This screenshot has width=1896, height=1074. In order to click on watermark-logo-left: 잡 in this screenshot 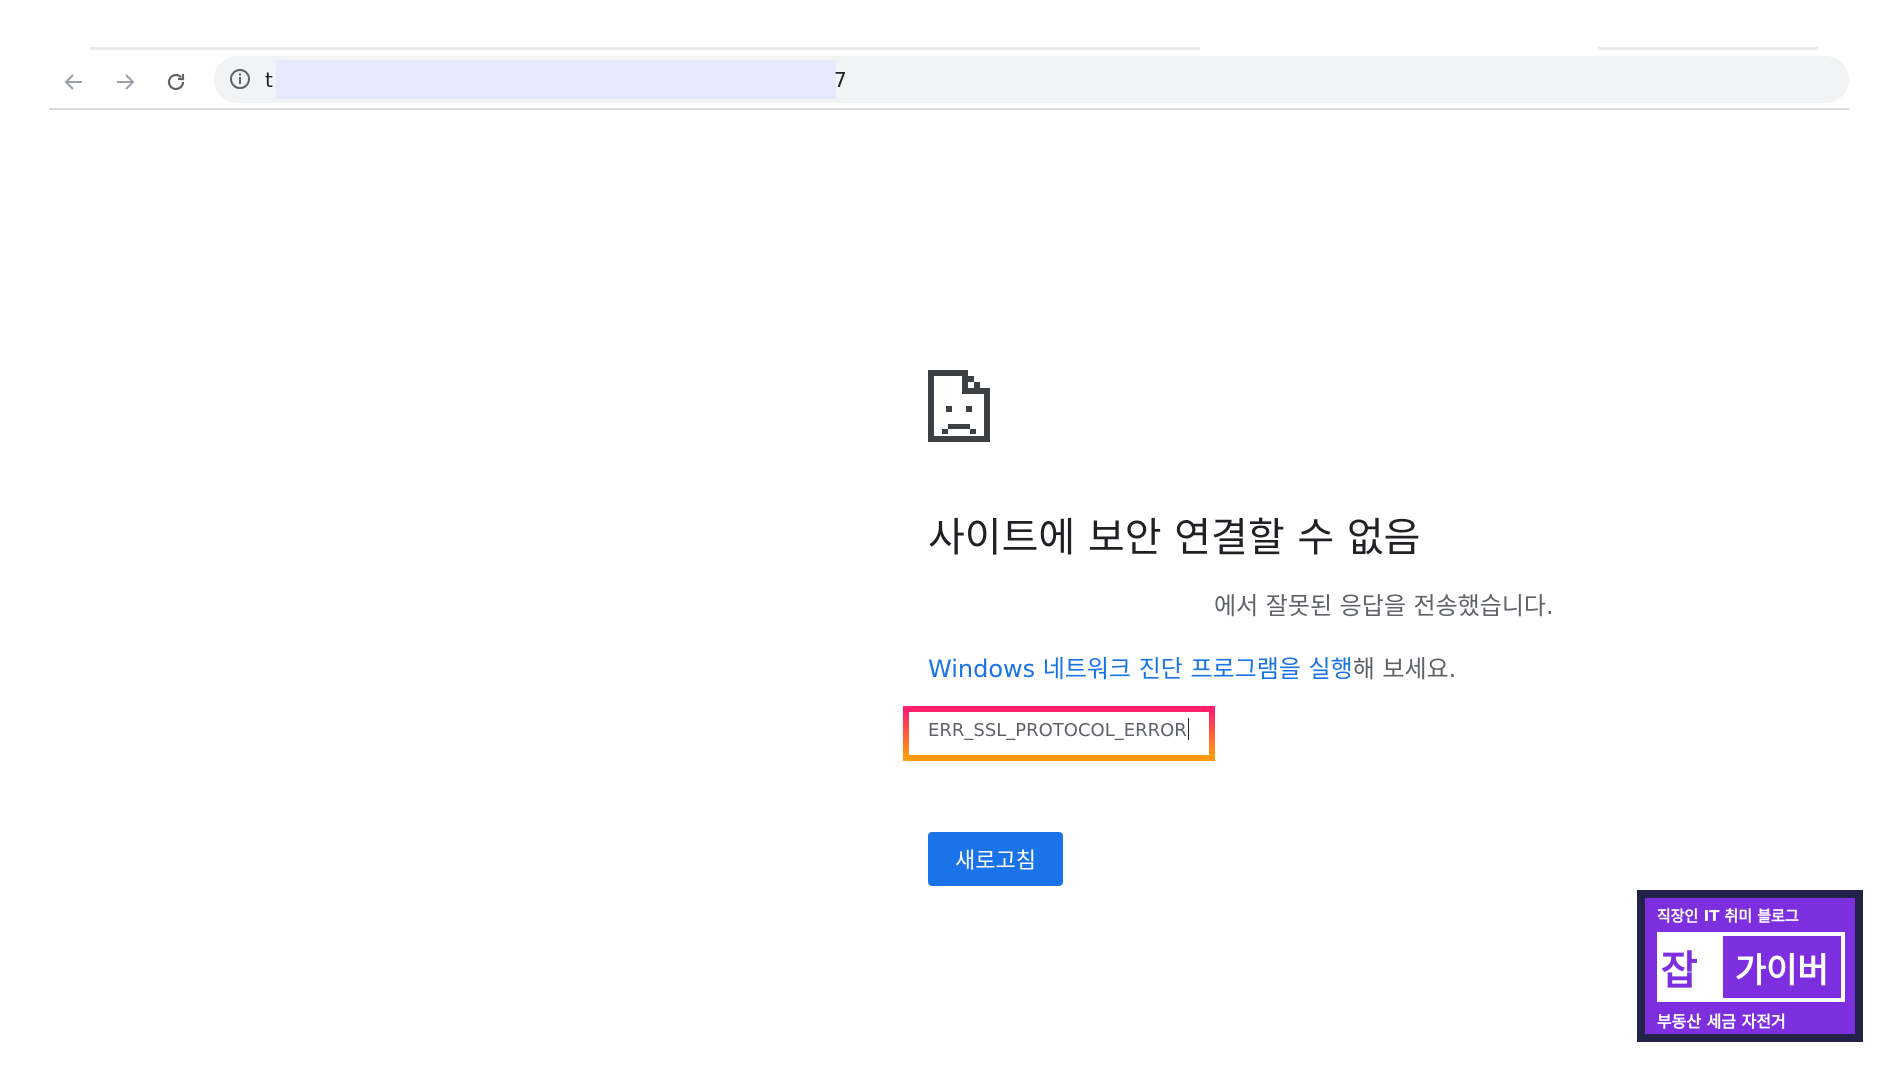, I will do `click(1679, 971)`.